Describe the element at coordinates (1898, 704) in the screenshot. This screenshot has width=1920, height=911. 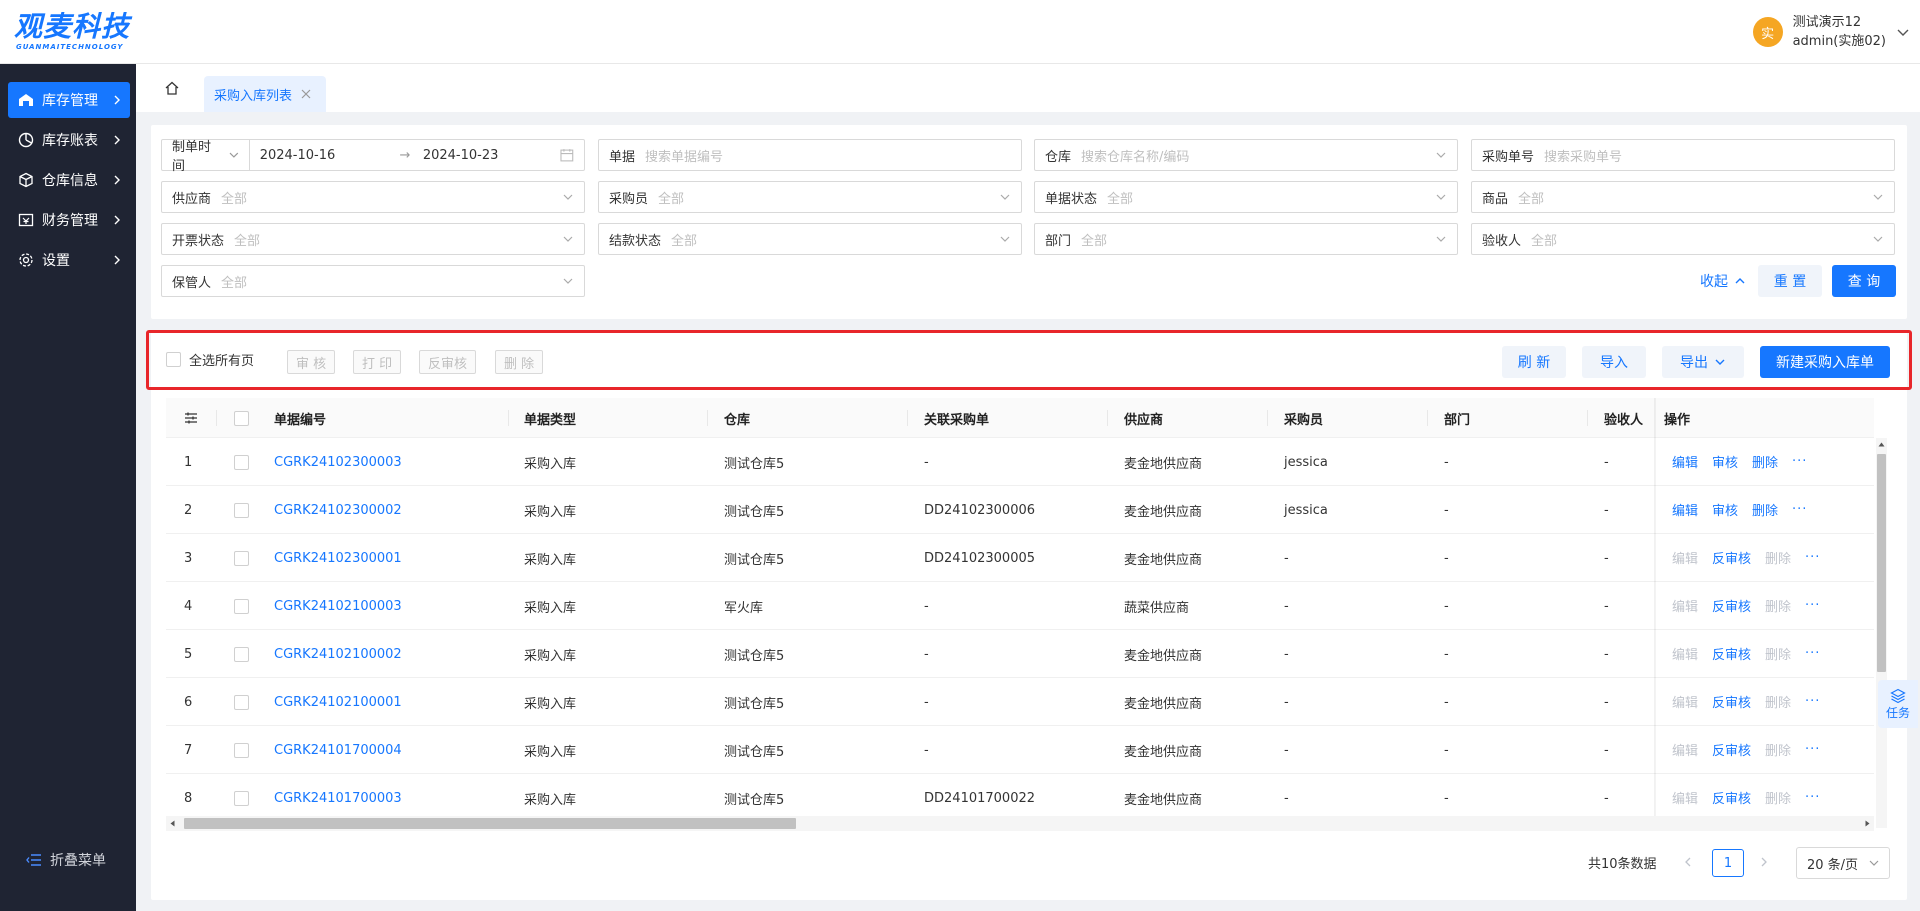
I see `task-button: 任务` at that location.